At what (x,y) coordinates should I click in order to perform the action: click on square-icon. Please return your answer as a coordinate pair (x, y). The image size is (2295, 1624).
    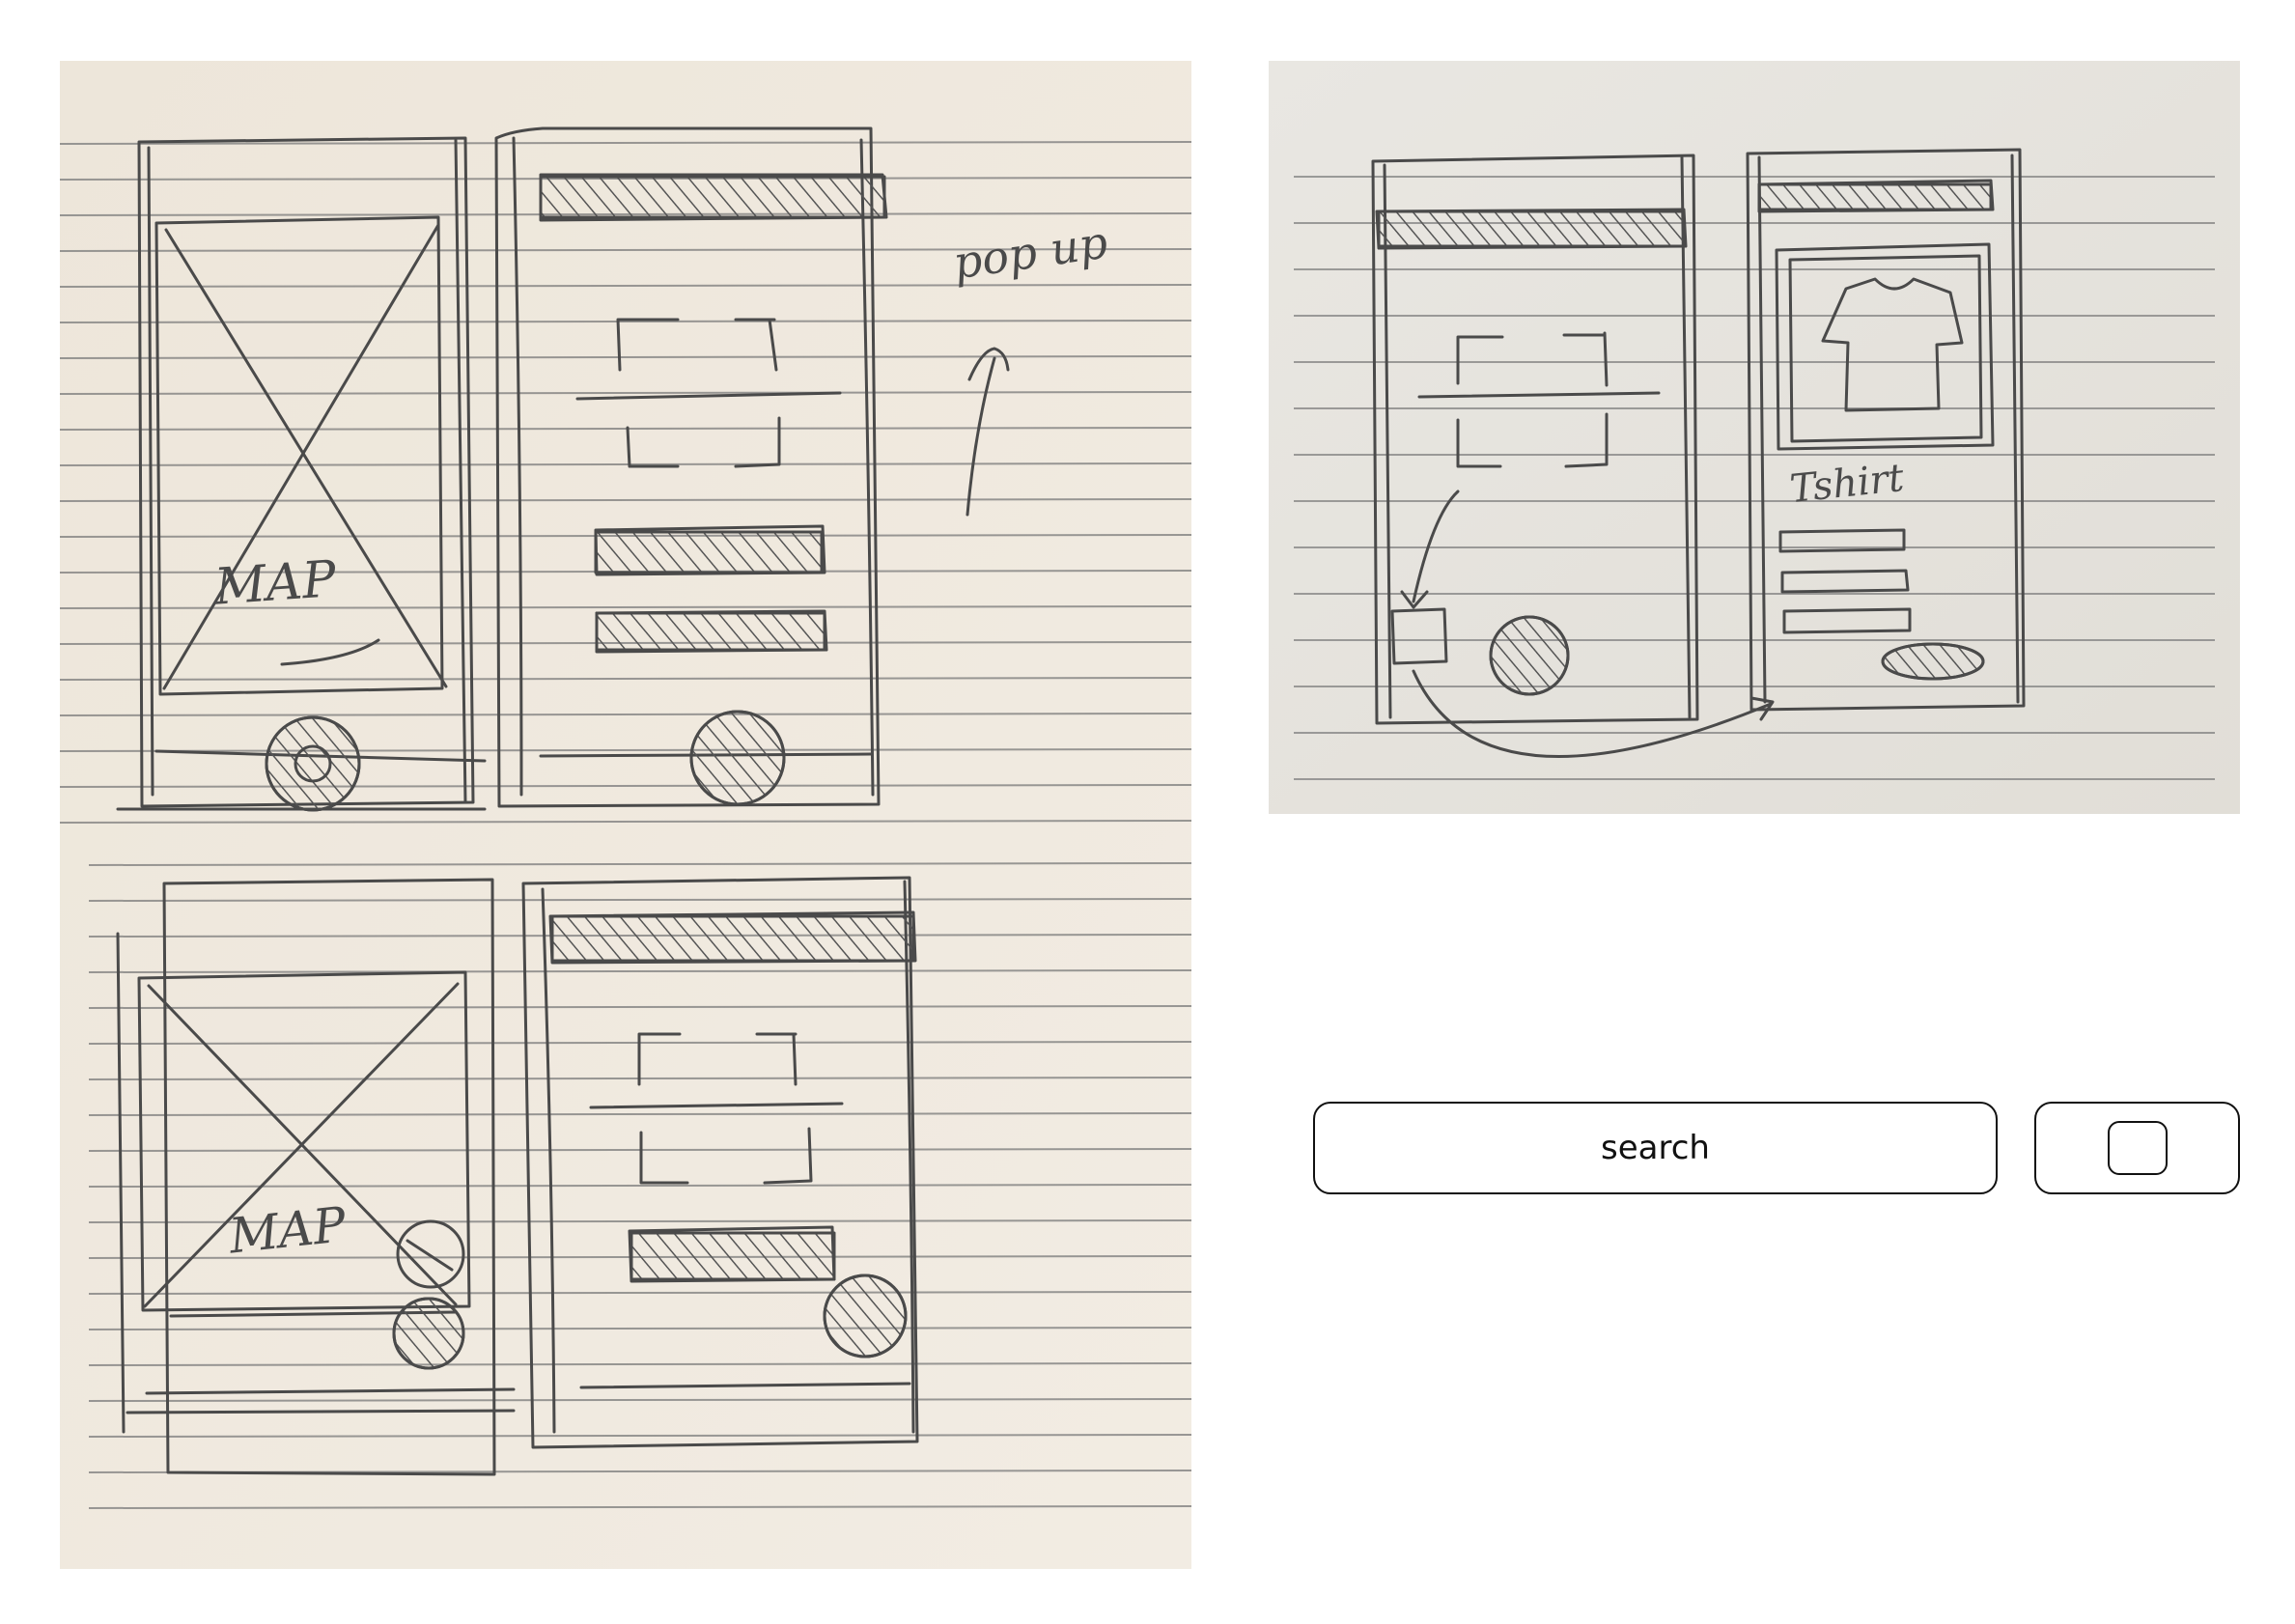
    Looking at the image, I should click on (2137, 1148).